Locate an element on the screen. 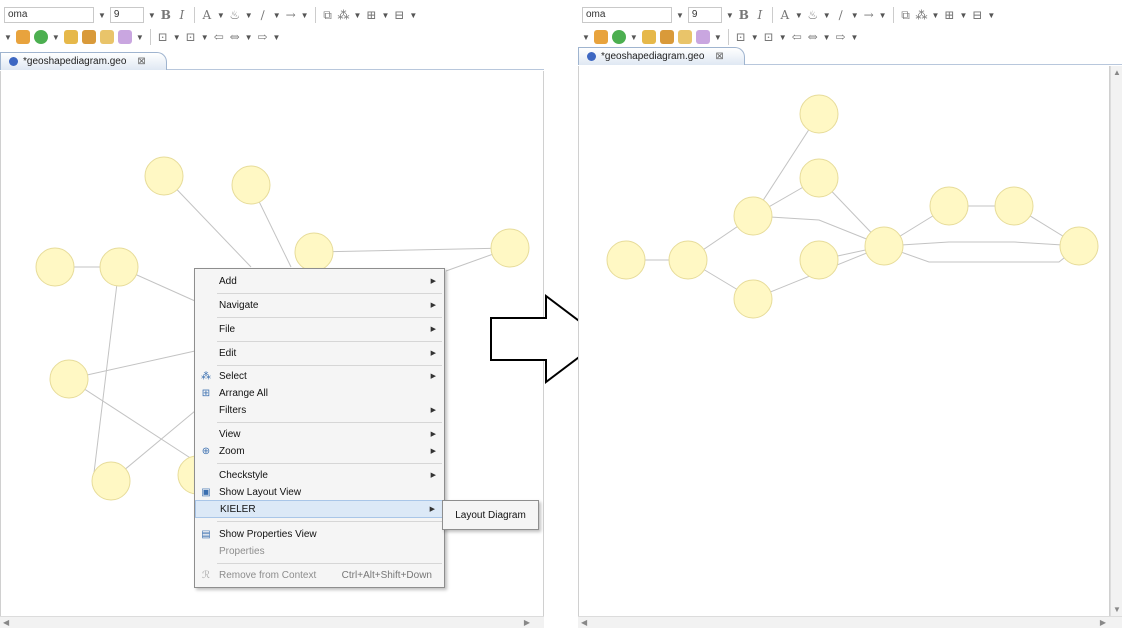 The width and height of the screenshot is (1122, 628). menu-item-zoom: ⊕ Zoom ▶ is located at coordinates (319, 451).